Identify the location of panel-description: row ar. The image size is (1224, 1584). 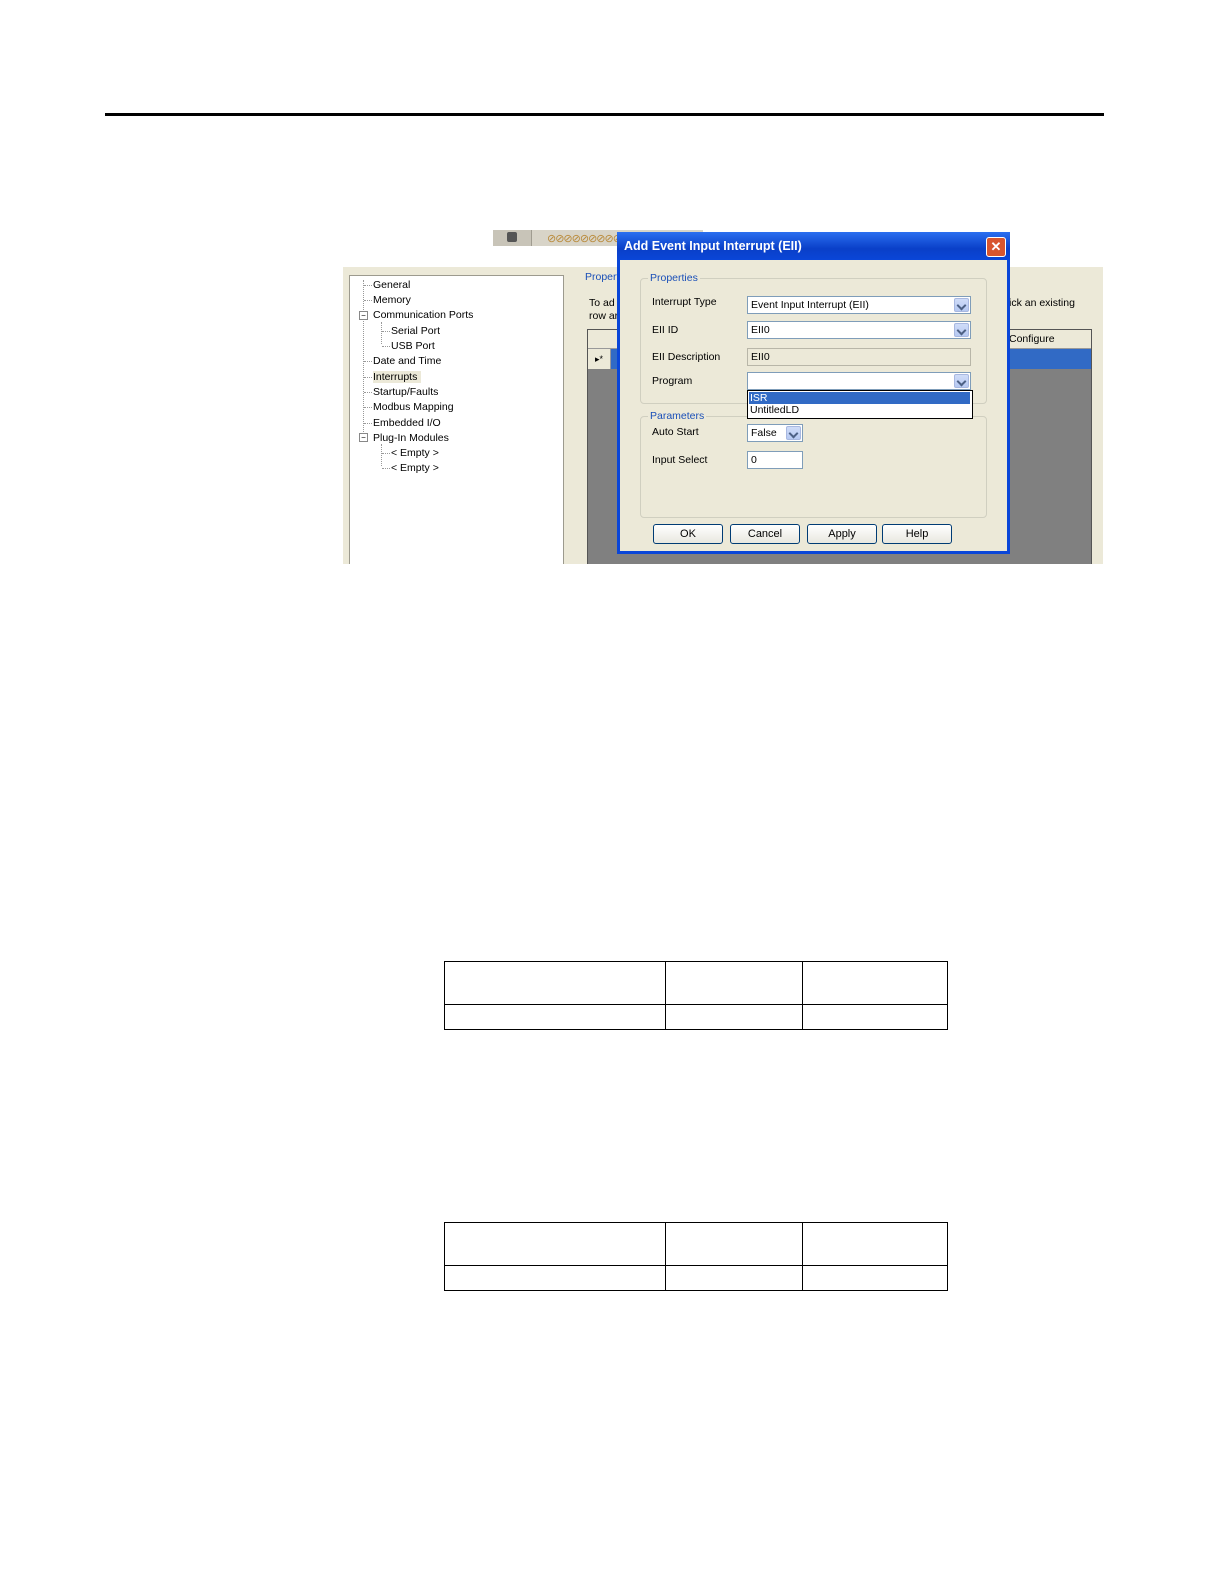
(604, 316).